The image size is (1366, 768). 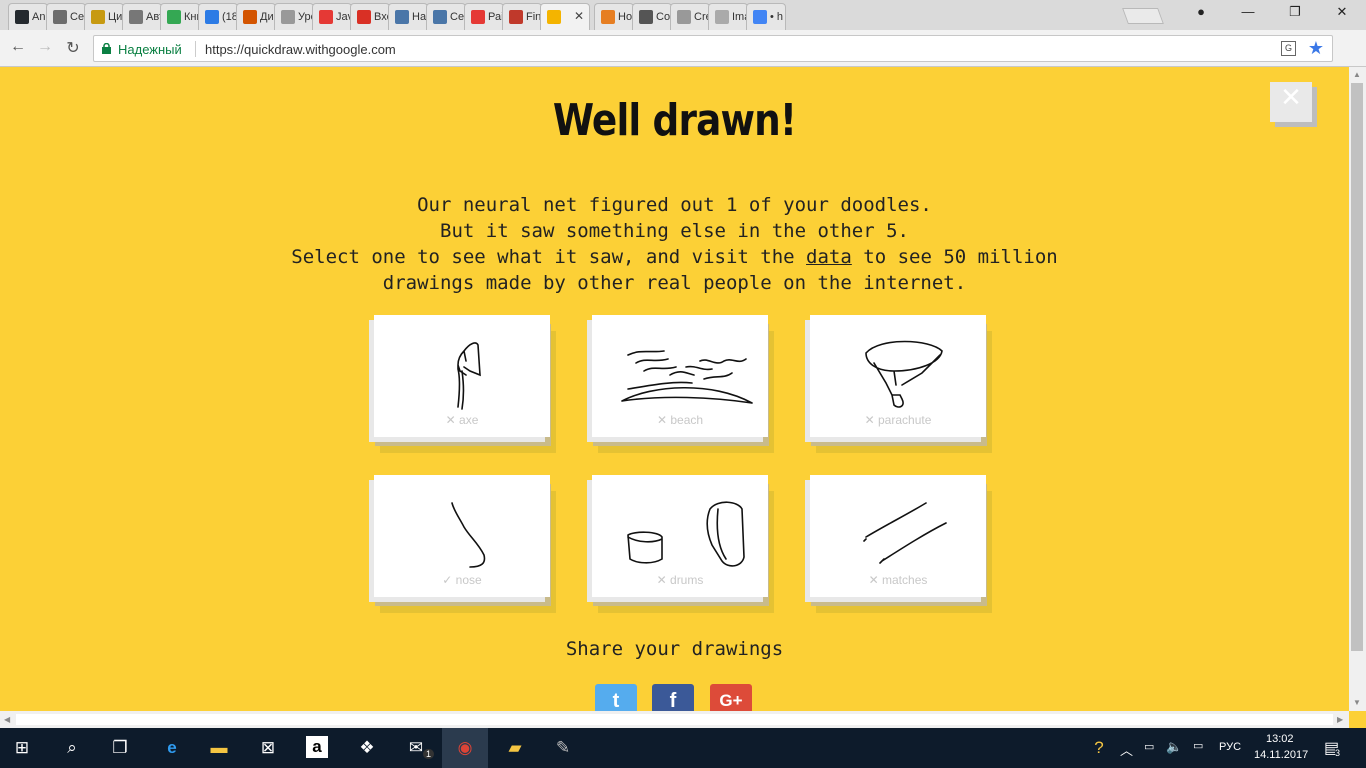 I want to click on tab-19: • h, so click(x=766, y=16).